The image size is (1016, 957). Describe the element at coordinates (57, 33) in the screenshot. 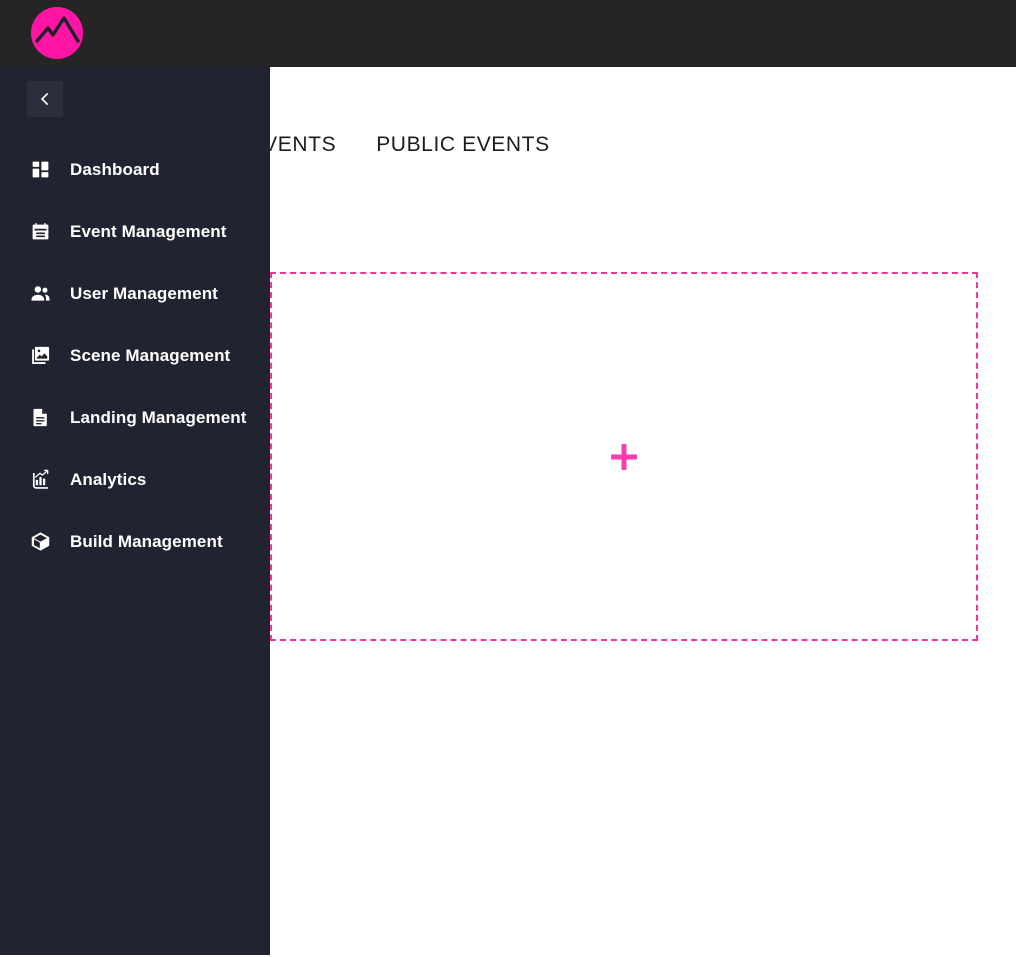

I see `app-logo-mountain-chart` at that location.